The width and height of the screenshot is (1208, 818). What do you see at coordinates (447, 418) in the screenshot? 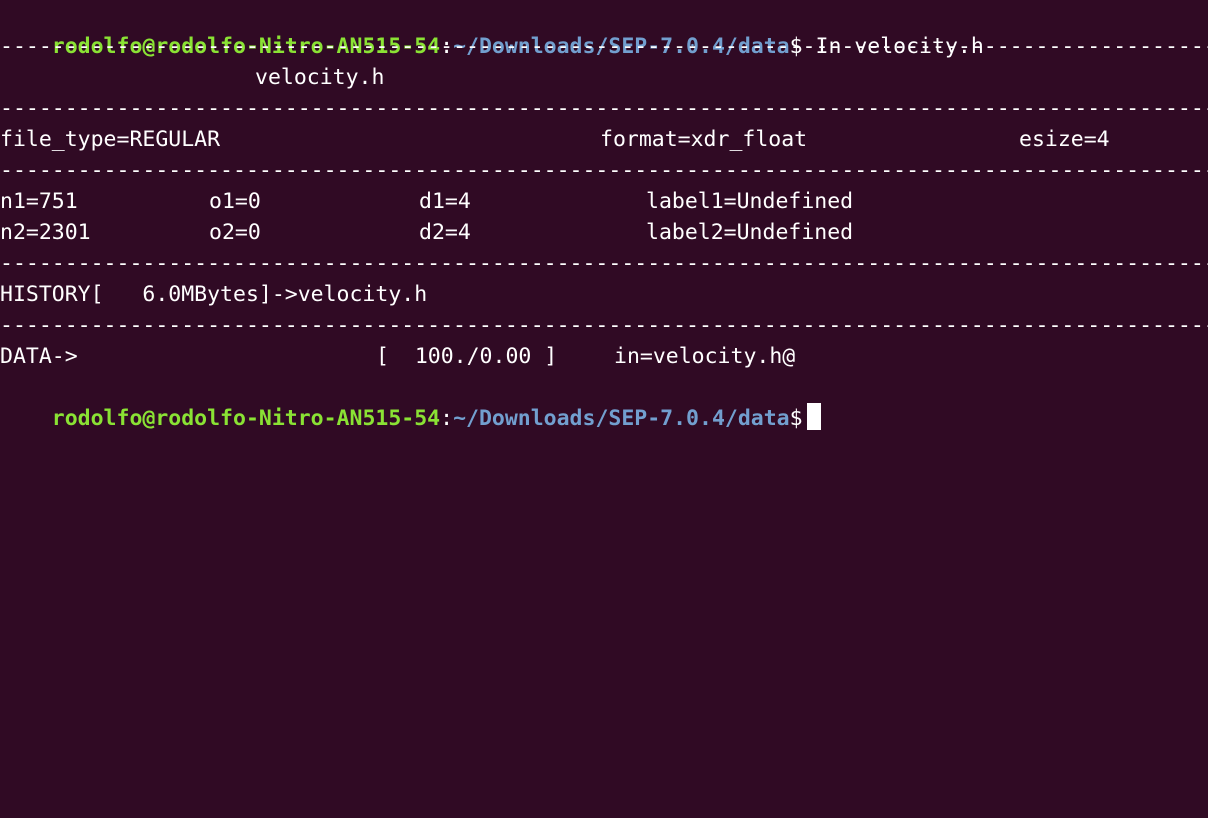
I see `prompt-colon-2: :` at bounding box center [447, 418].